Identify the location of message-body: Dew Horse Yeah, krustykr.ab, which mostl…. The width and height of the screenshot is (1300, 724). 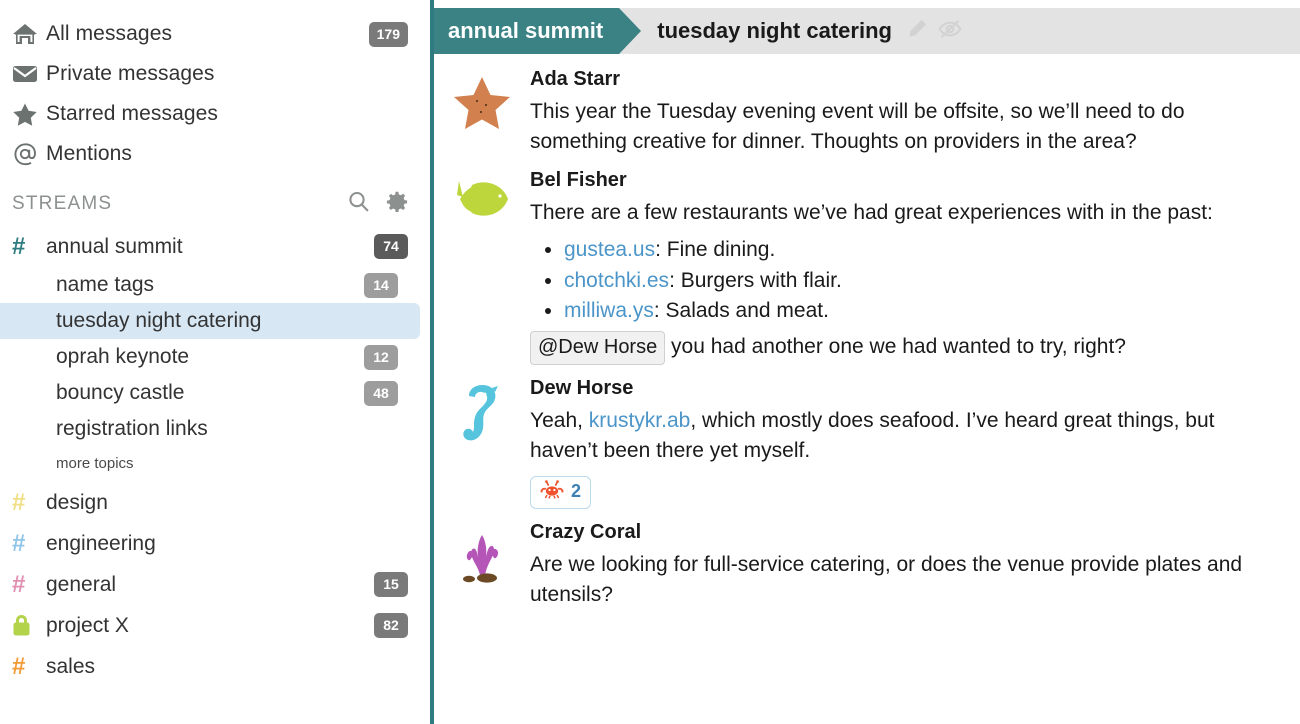
(906, 443).